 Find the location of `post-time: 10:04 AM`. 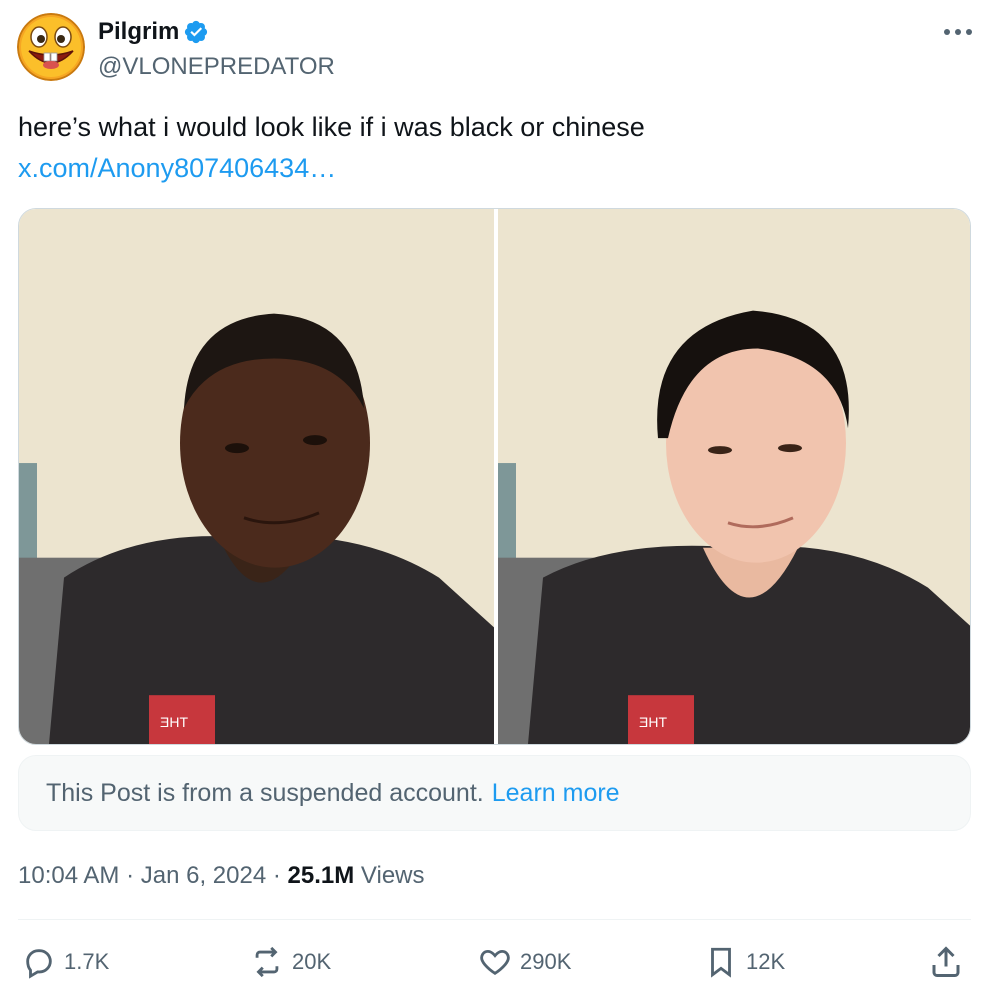

post-time: 10:04 AM is located at coordinates (68, 875).